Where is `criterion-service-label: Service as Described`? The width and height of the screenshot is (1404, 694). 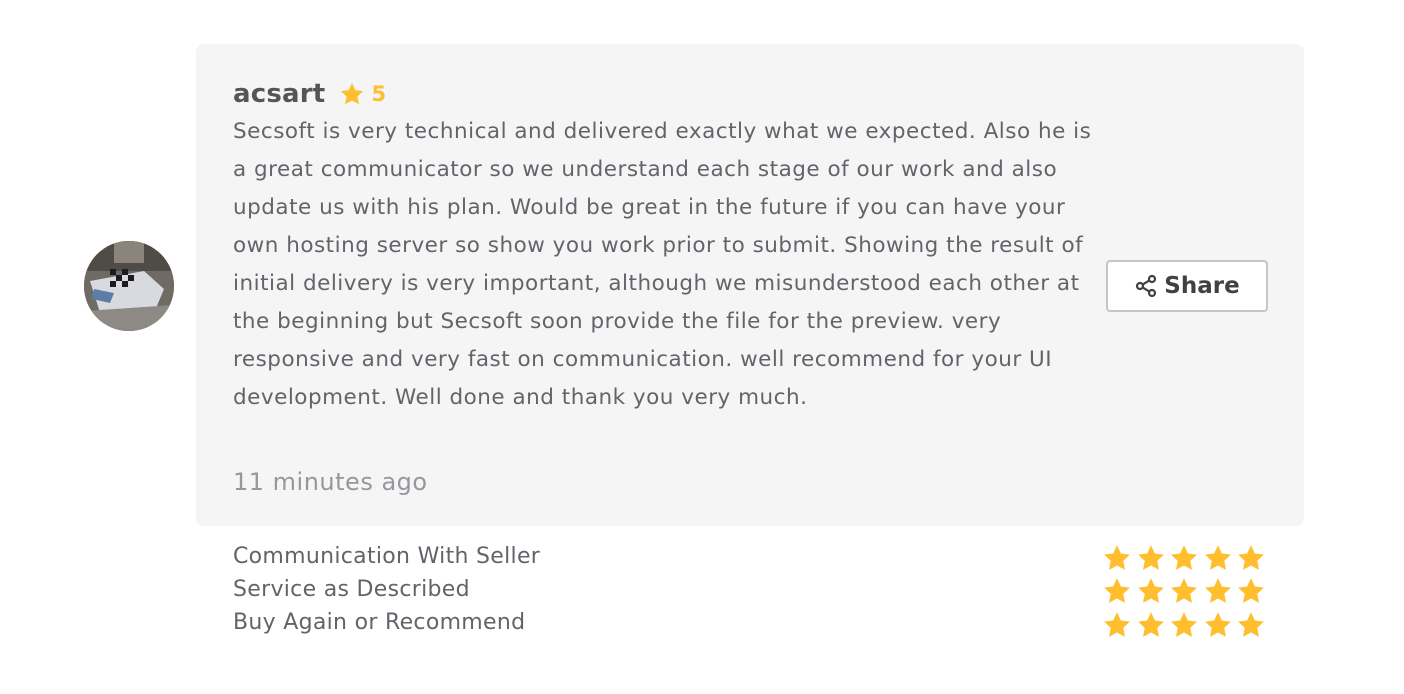
criterion-service-label: Service as Described is located at coordinates (351, 589).